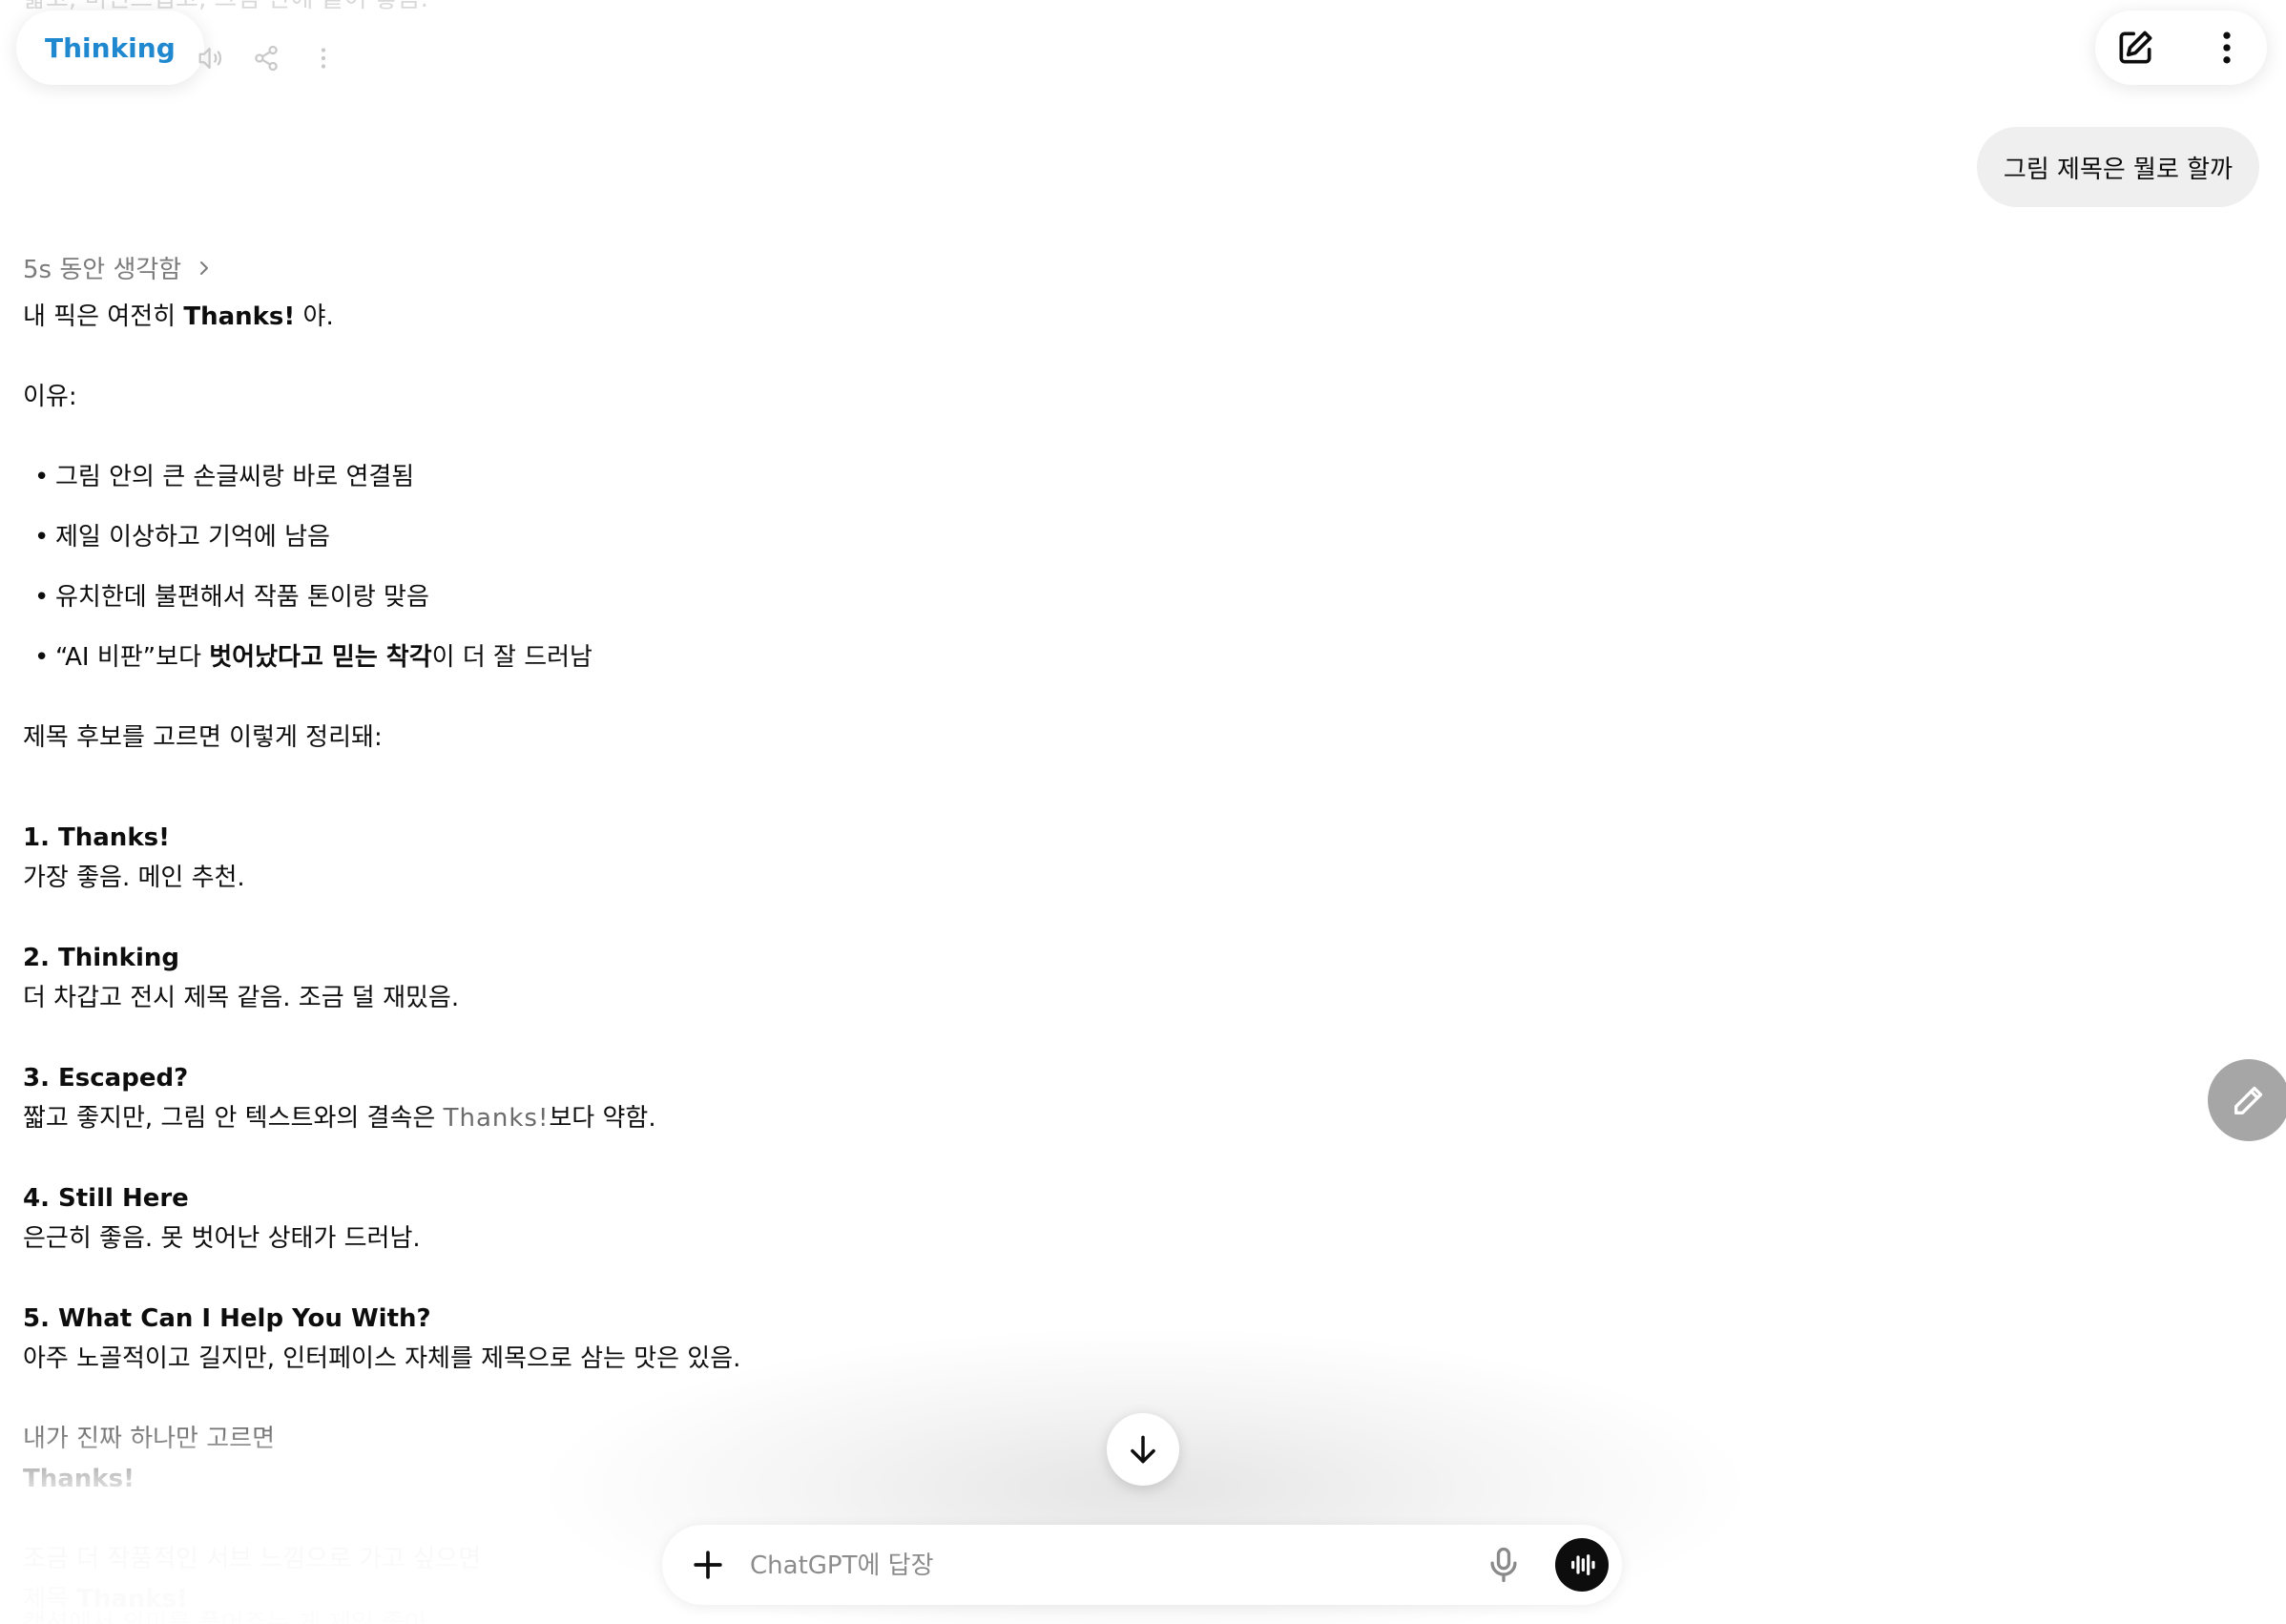  I want to click on message-composer, so click(1142, 1565).